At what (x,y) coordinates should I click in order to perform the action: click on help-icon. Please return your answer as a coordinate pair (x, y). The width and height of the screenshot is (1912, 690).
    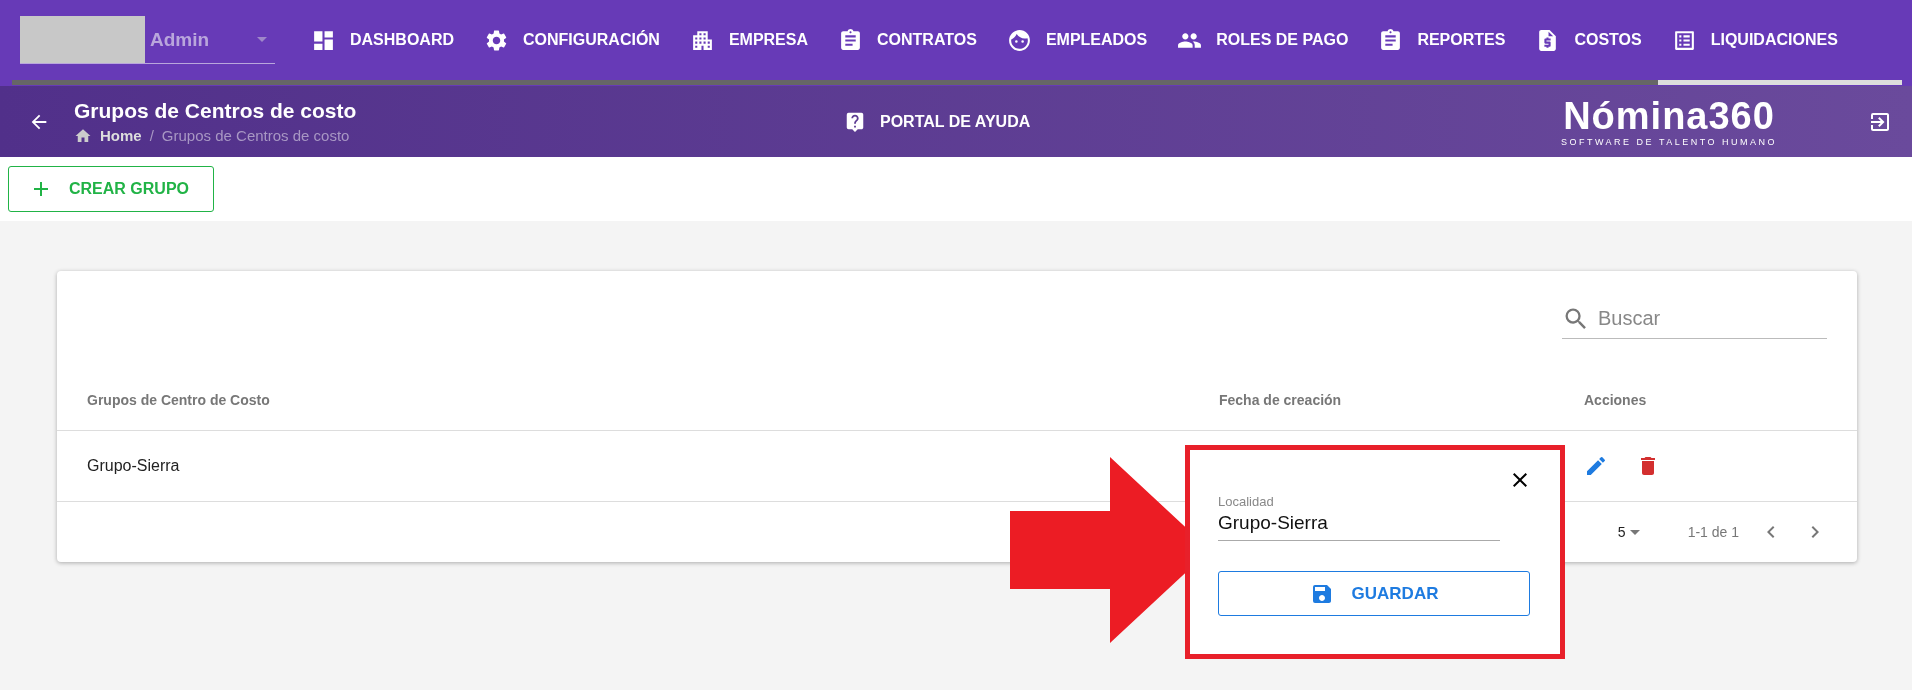
    Looking at the image, I should click on (855, 121).